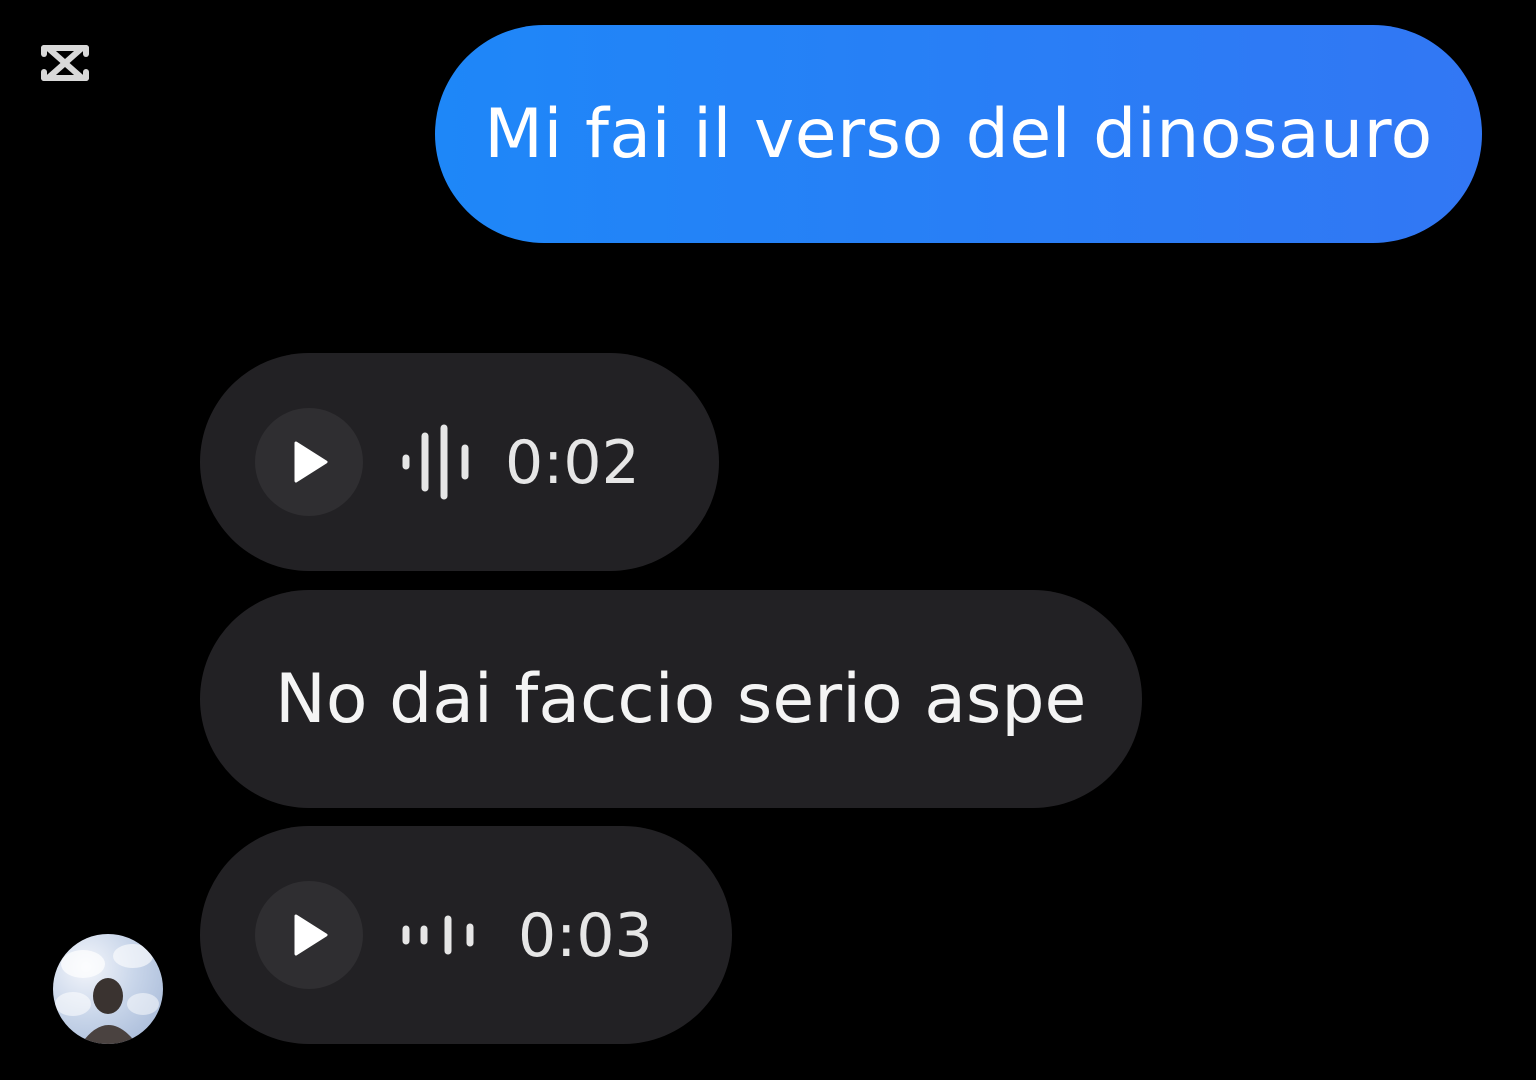 This screenshot has width=1536, height=1080. What do you see at coordinates (65, 63) in the screenshot?
I see `capcut-logo-icon` at bounding box center [65, 63].